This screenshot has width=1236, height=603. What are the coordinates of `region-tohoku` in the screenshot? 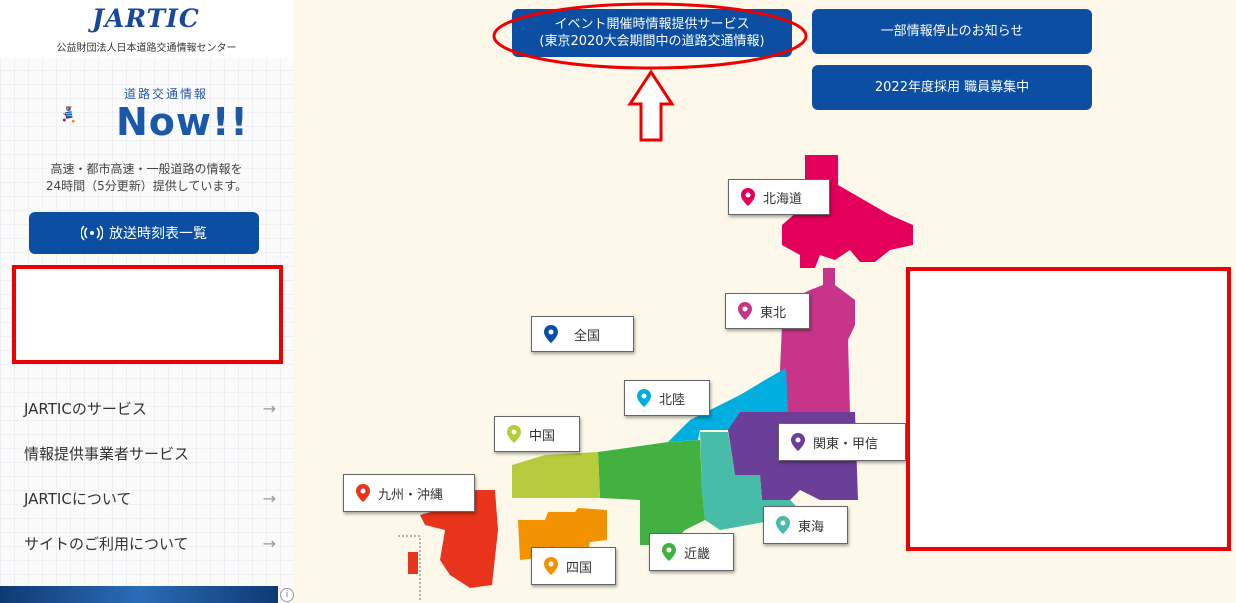 It's located at (817, 340).